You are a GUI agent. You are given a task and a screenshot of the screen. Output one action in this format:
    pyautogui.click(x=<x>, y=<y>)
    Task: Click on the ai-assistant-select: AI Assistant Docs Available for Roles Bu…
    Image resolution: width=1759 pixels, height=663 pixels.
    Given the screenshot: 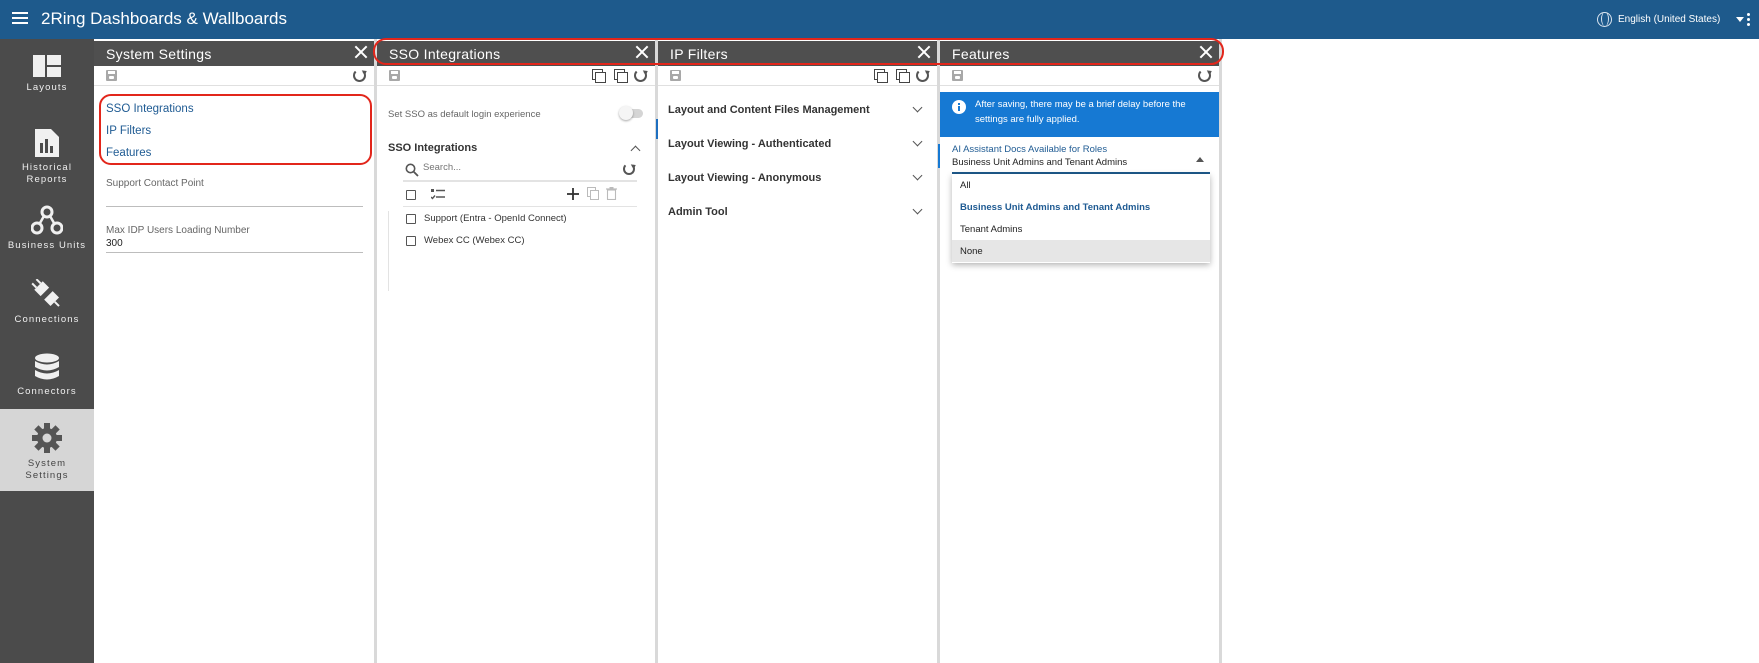 What is the action you would take?
    pyautogui.click(x=1081, y=159)
    